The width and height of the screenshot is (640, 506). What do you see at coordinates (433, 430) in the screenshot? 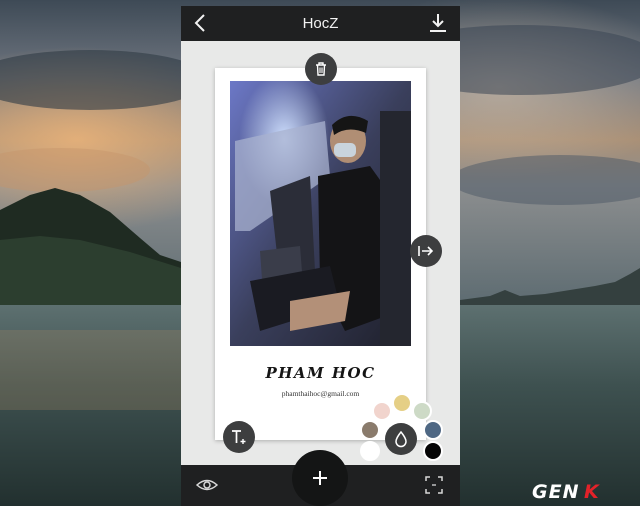
I see `swatch-slate-blue` at bounding box center [433, 430].